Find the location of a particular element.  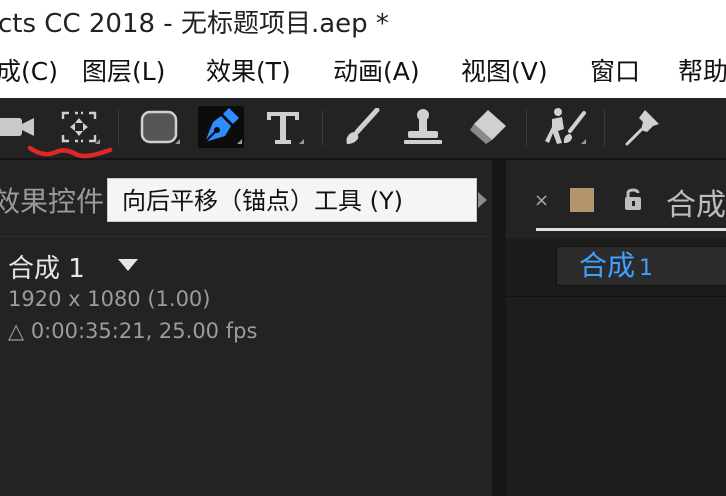

menu-effect: 效果(T) is located at coordinates (248, 70).